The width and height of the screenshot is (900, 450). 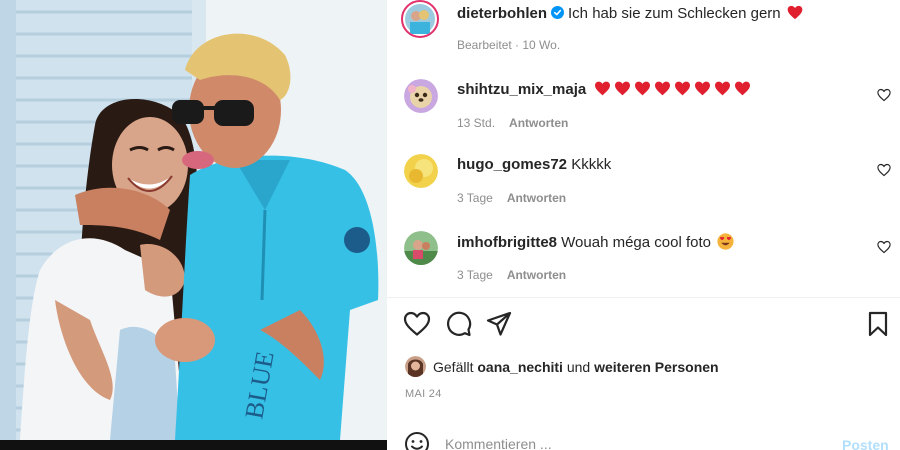 I want to click on comment-input, so click(x=635, y=442).